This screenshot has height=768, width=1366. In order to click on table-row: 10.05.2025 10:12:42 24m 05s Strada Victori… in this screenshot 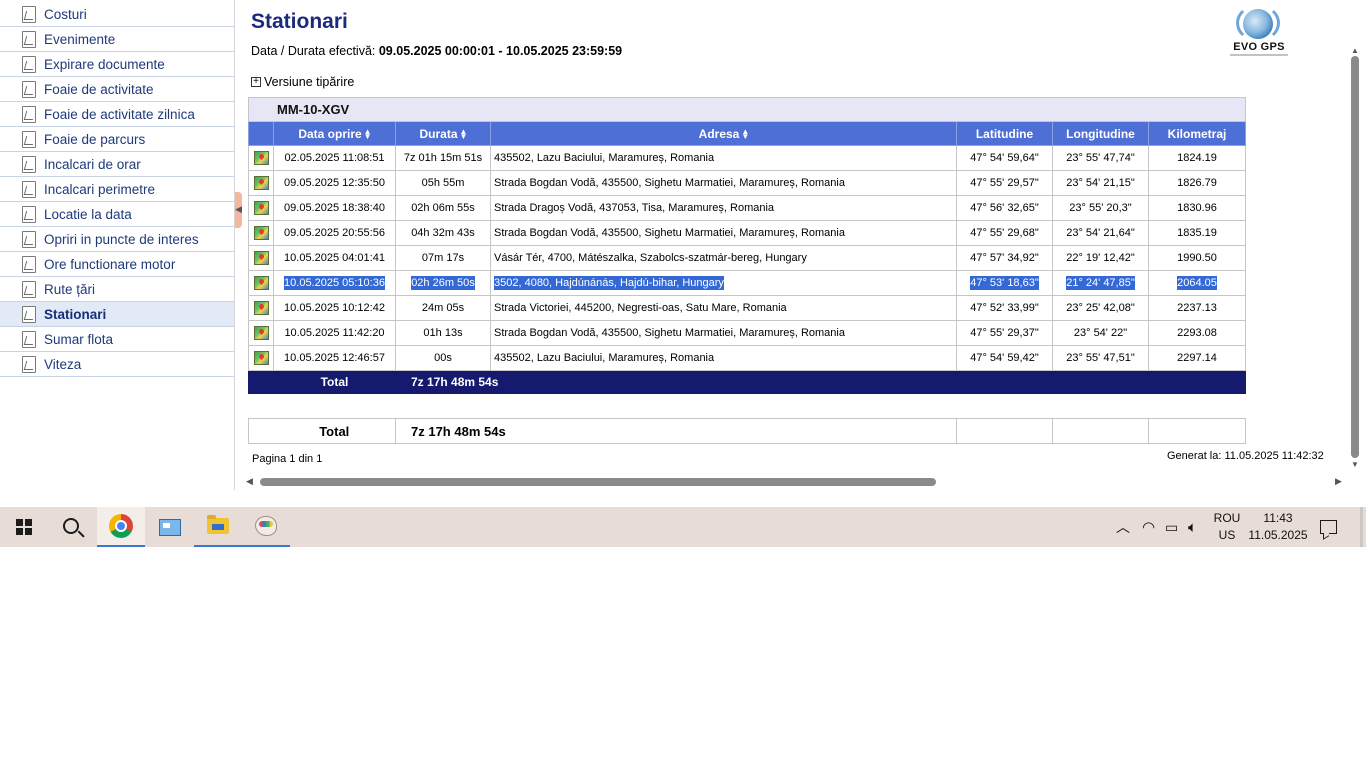, I will do `click(747, 308)`.